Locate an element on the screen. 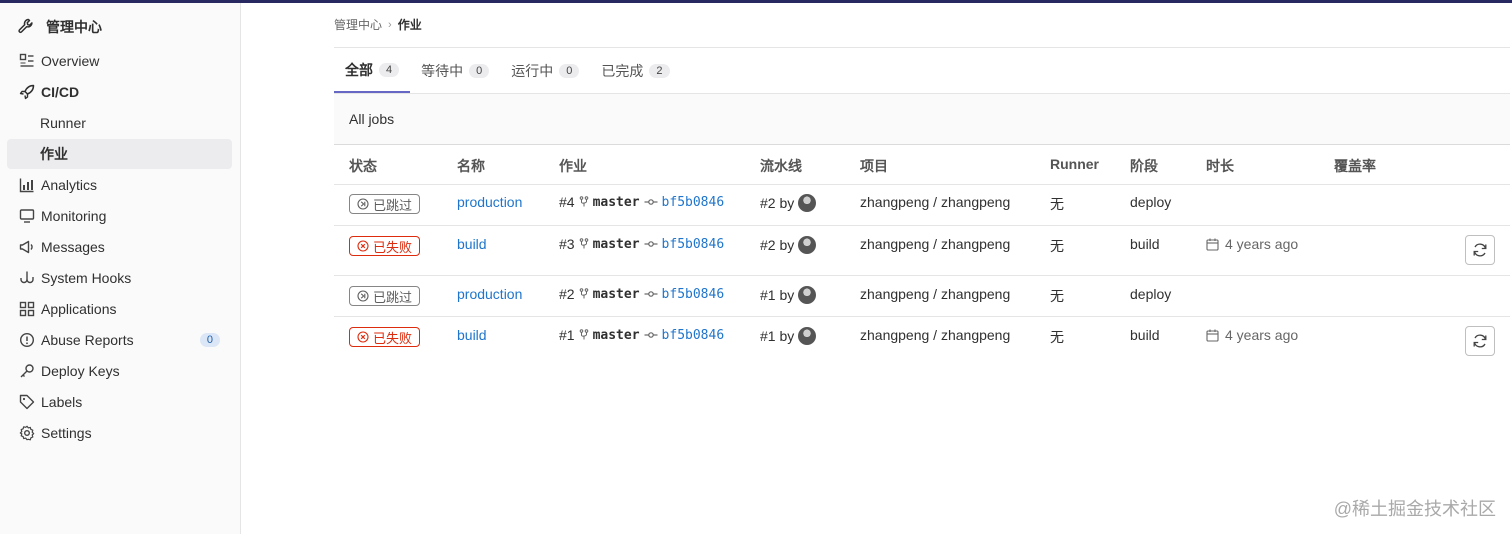 This screenshot has height=534, width=1512. sidebar-item-label: System Hooks is located at coordinates (86, 278).